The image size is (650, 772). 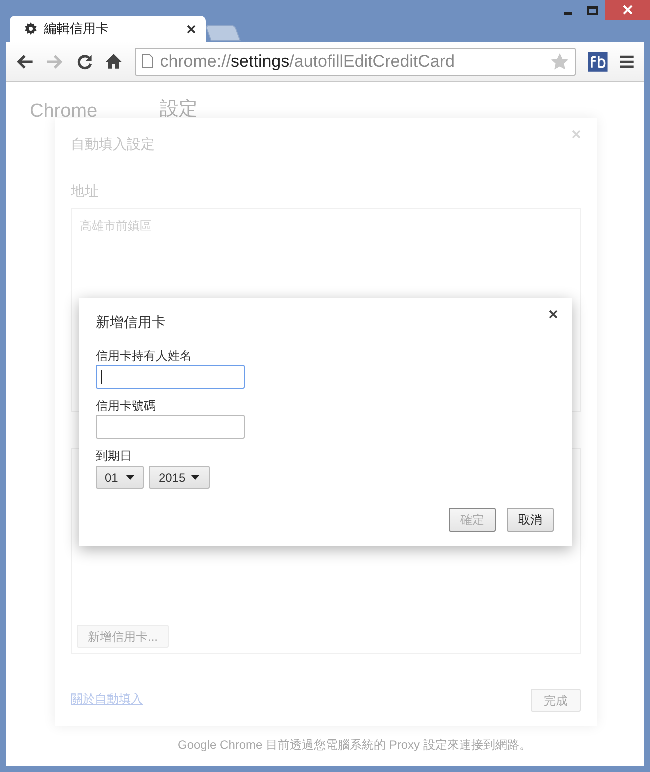 What do you see at coordinates (131, 322) in the screenshot?
I see `dialog-title: 新增信用卡` at bounding box center [131, 322].